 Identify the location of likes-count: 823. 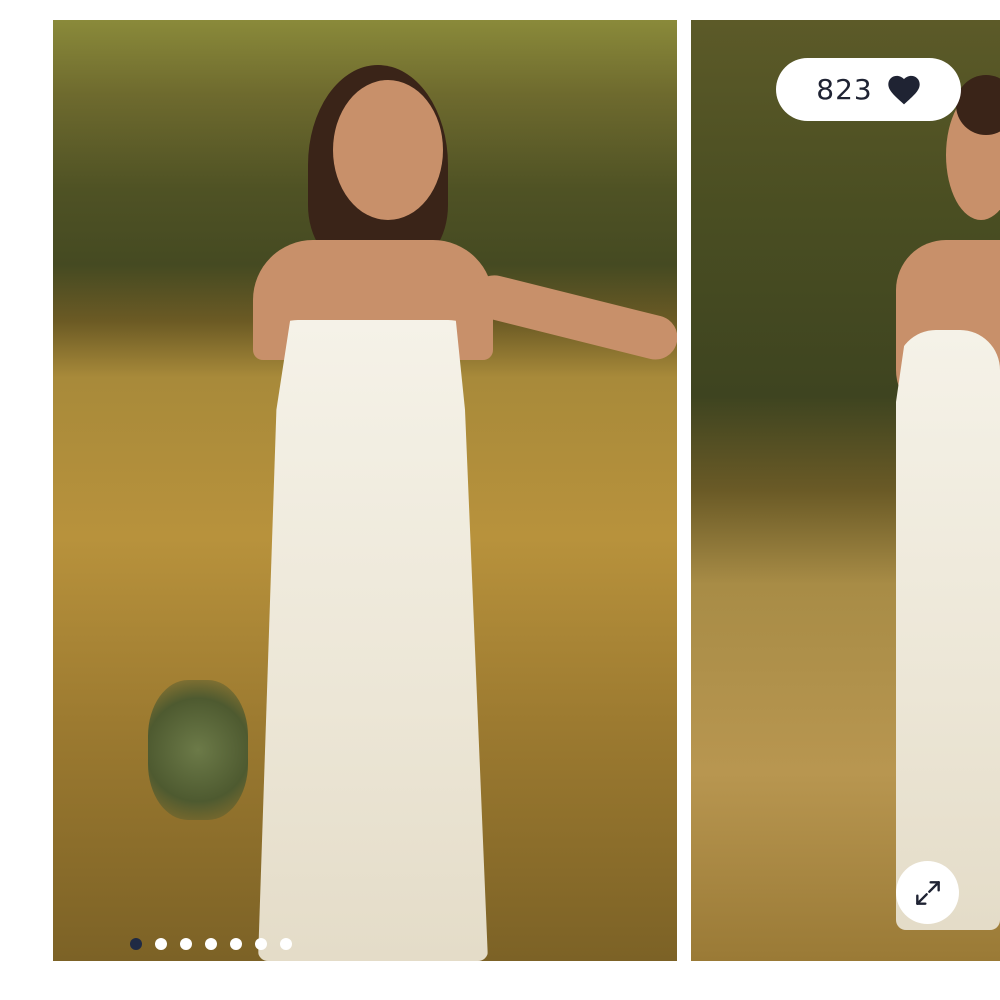
(844, 89).